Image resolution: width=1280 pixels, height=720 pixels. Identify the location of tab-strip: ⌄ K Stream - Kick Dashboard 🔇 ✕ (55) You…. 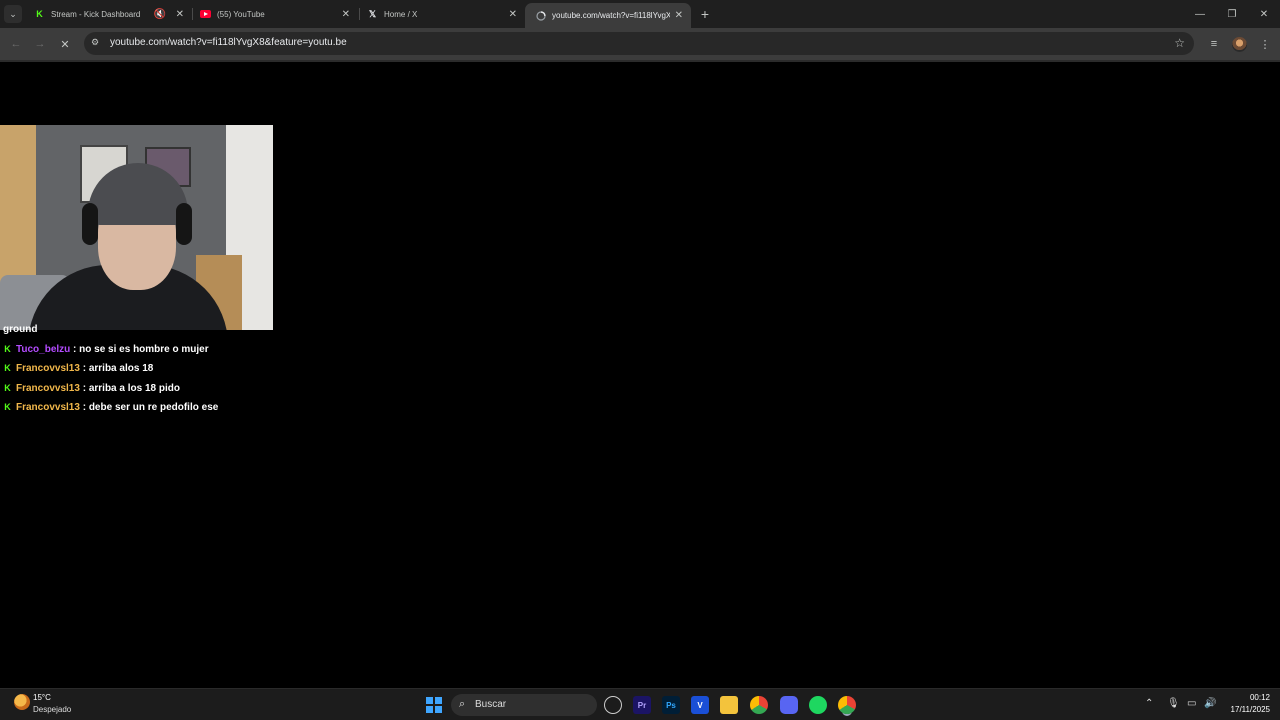
(640, 14).